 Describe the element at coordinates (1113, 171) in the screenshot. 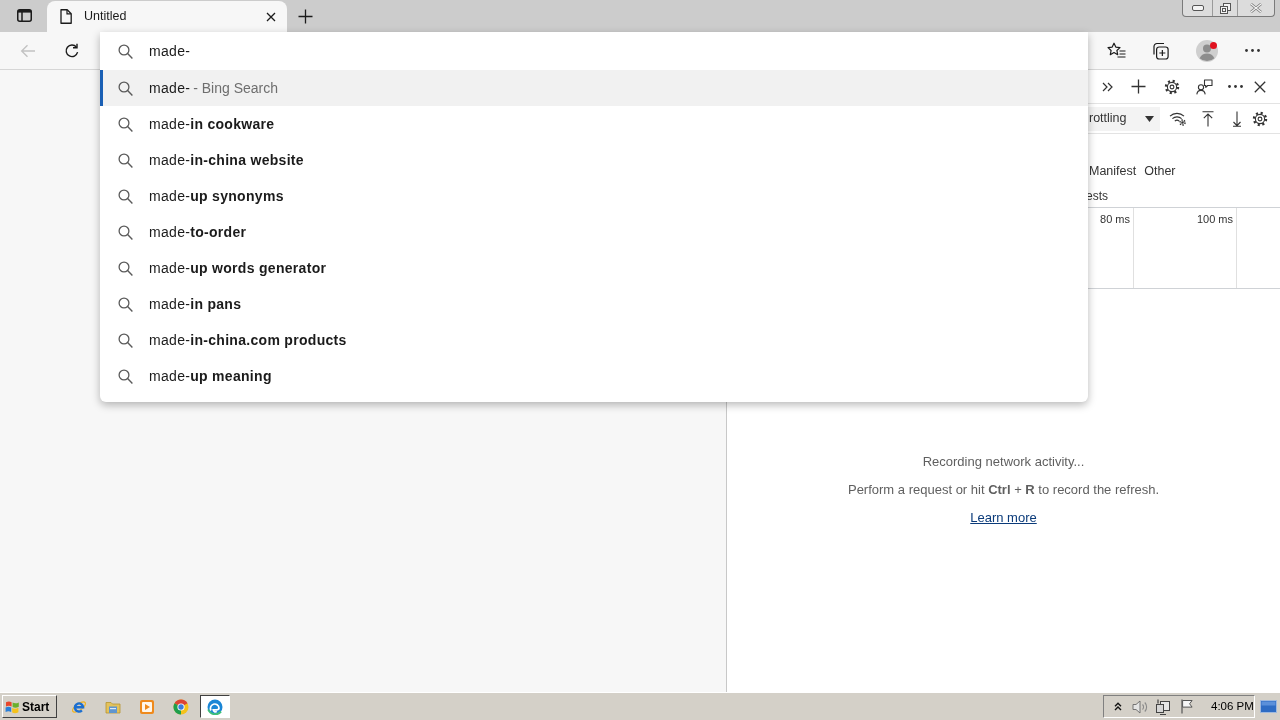

I see `resource-type-filter: Manifest` at that location.